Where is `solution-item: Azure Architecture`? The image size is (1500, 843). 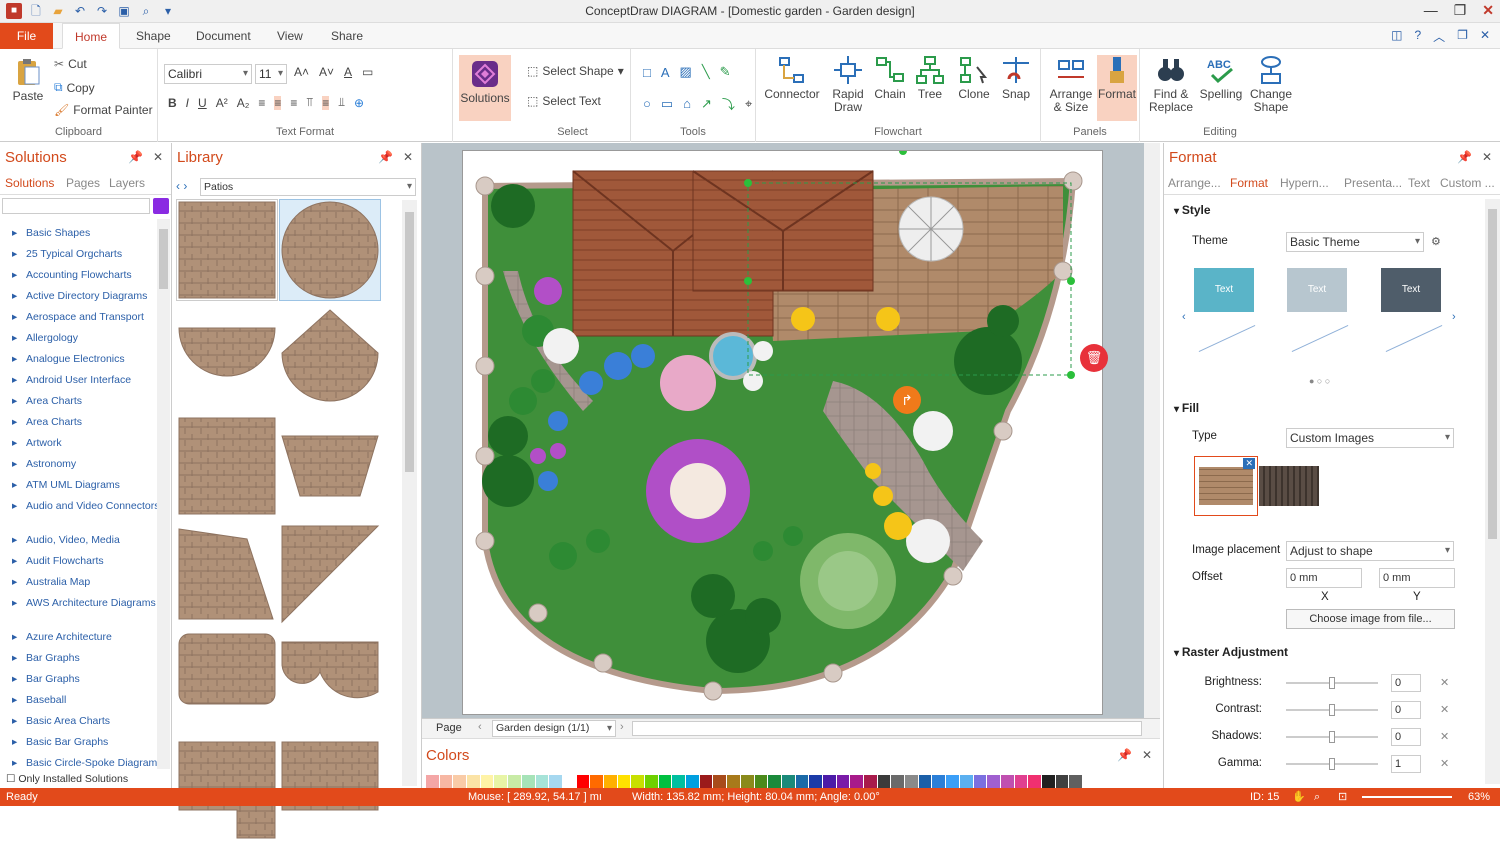
solution-item: Azure Architecture is located at coordinates (77, 637).